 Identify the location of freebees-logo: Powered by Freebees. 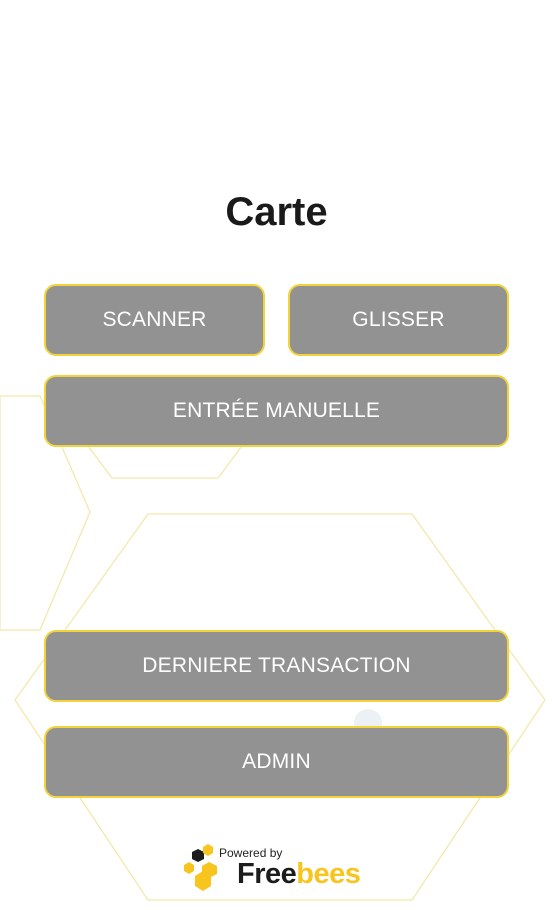
(278, 869).